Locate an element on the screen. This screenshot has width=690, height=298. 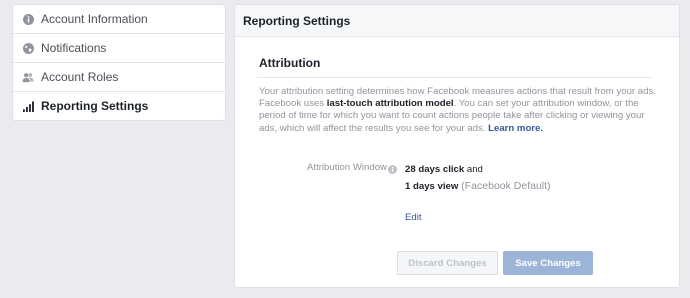
discard-changes-button: Discard Changes is located at coordinates (447, 263).